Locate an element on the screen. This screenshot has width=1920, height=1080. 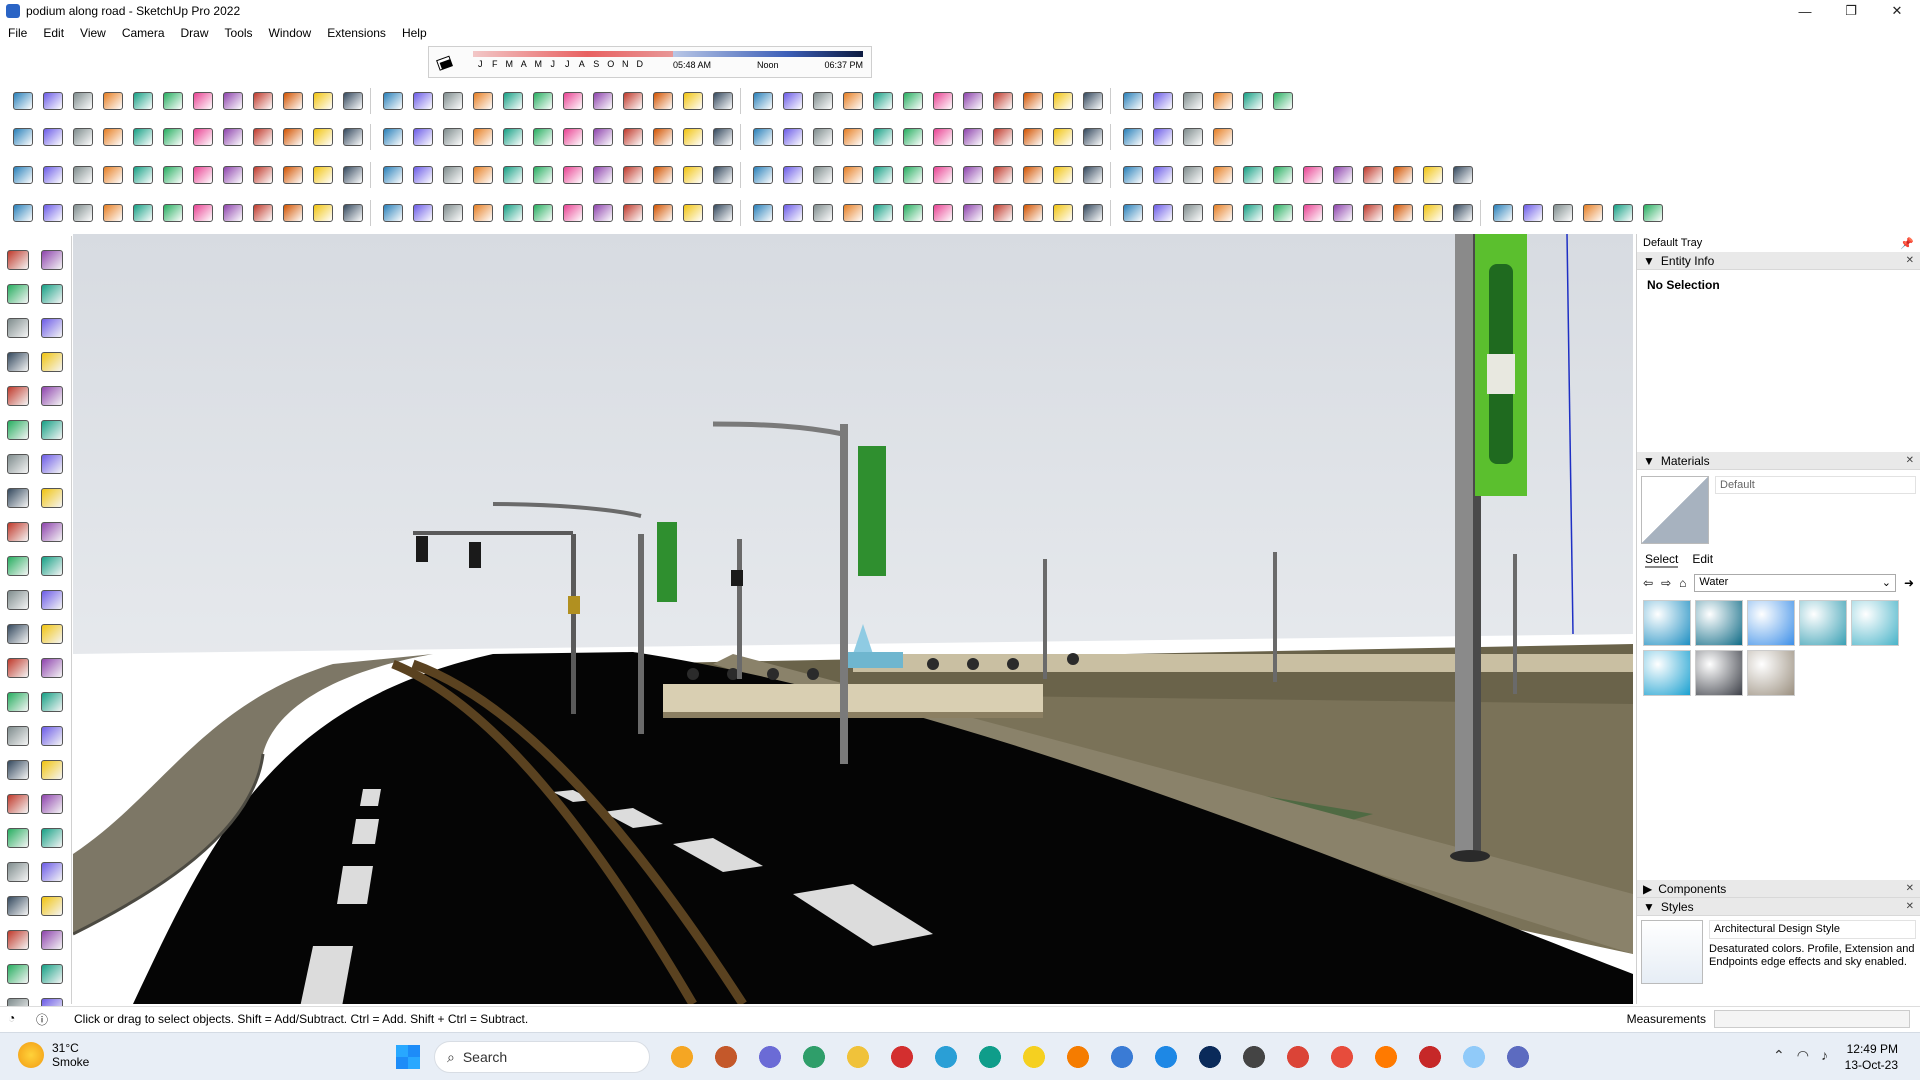
menu-camera: Camera is located at coordinates (143, 33).